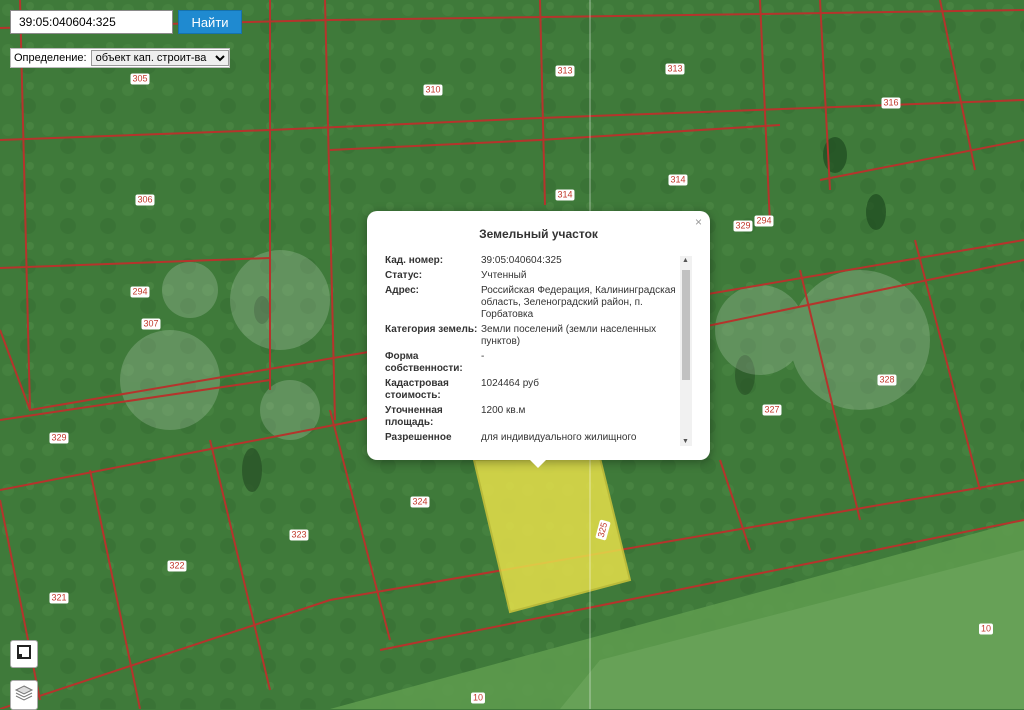 The width and height of the screenshot is (1024, 710). I want to click on info-row: Форма собственности: -, so click(533, 363).